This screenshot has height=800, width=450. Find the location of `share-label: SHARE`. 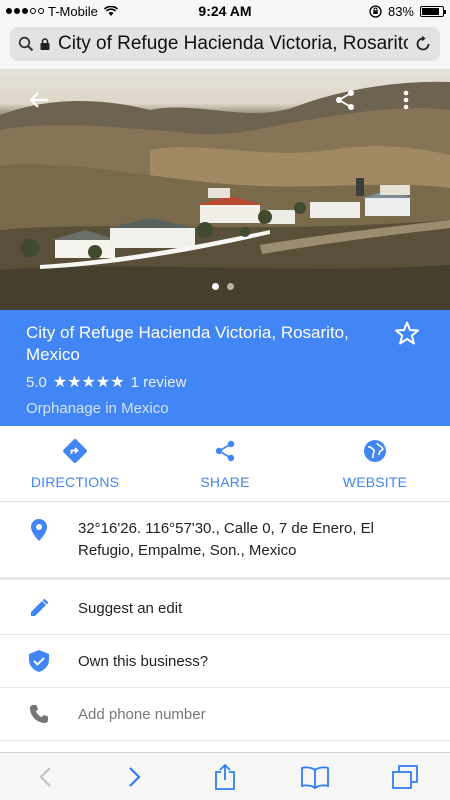

share-label: SHARE is located at coordinates (225, 481).